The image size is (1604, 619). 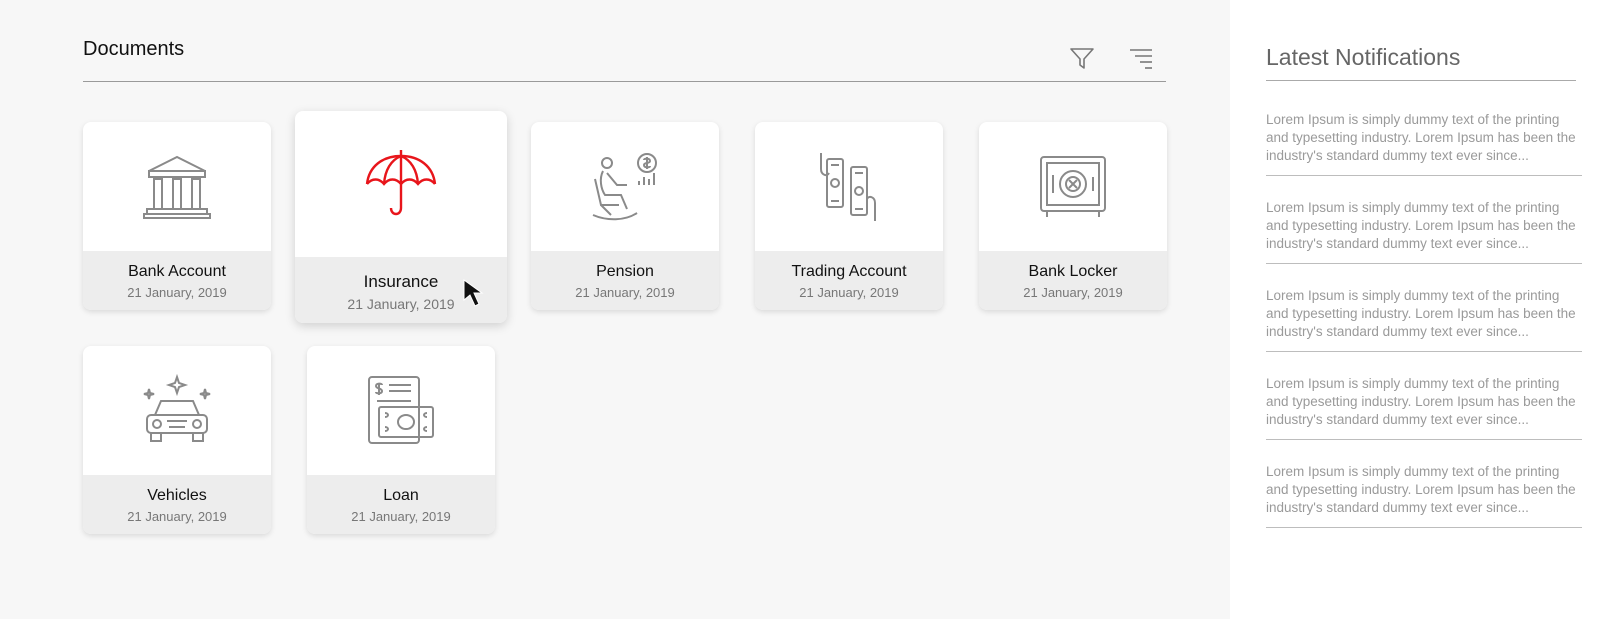 What do you see at coordinates (177, 410) in the screenshot?
I see `car-icon` at bounding box center [177, 410].